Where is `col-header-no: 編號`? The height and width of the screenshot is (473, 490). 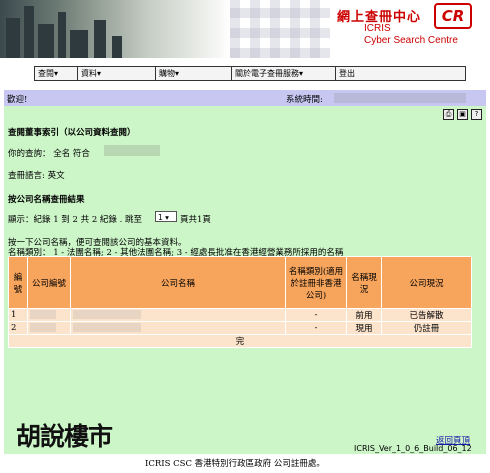 col-header-no: 編號 is located at coordinates (18, 282).